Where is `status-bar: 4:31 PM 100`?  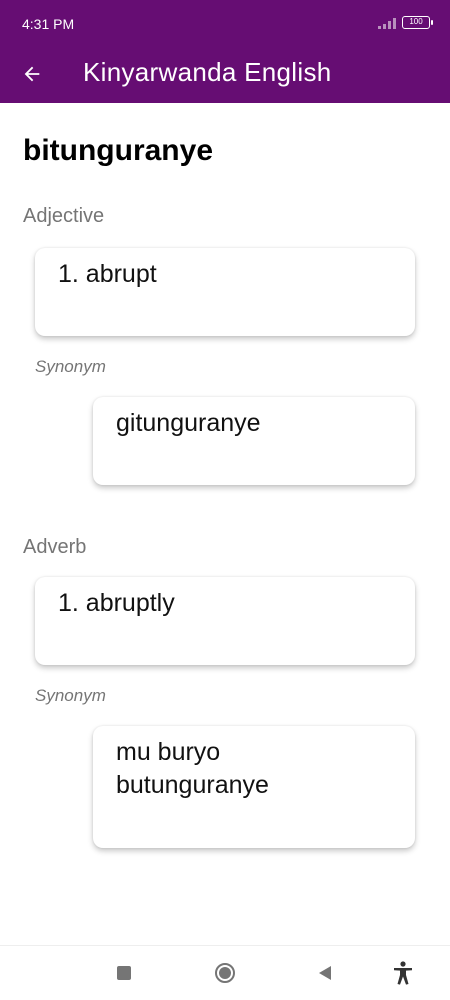 status-bar: 4:31 PM 100 is located at coordinates (225, 23).